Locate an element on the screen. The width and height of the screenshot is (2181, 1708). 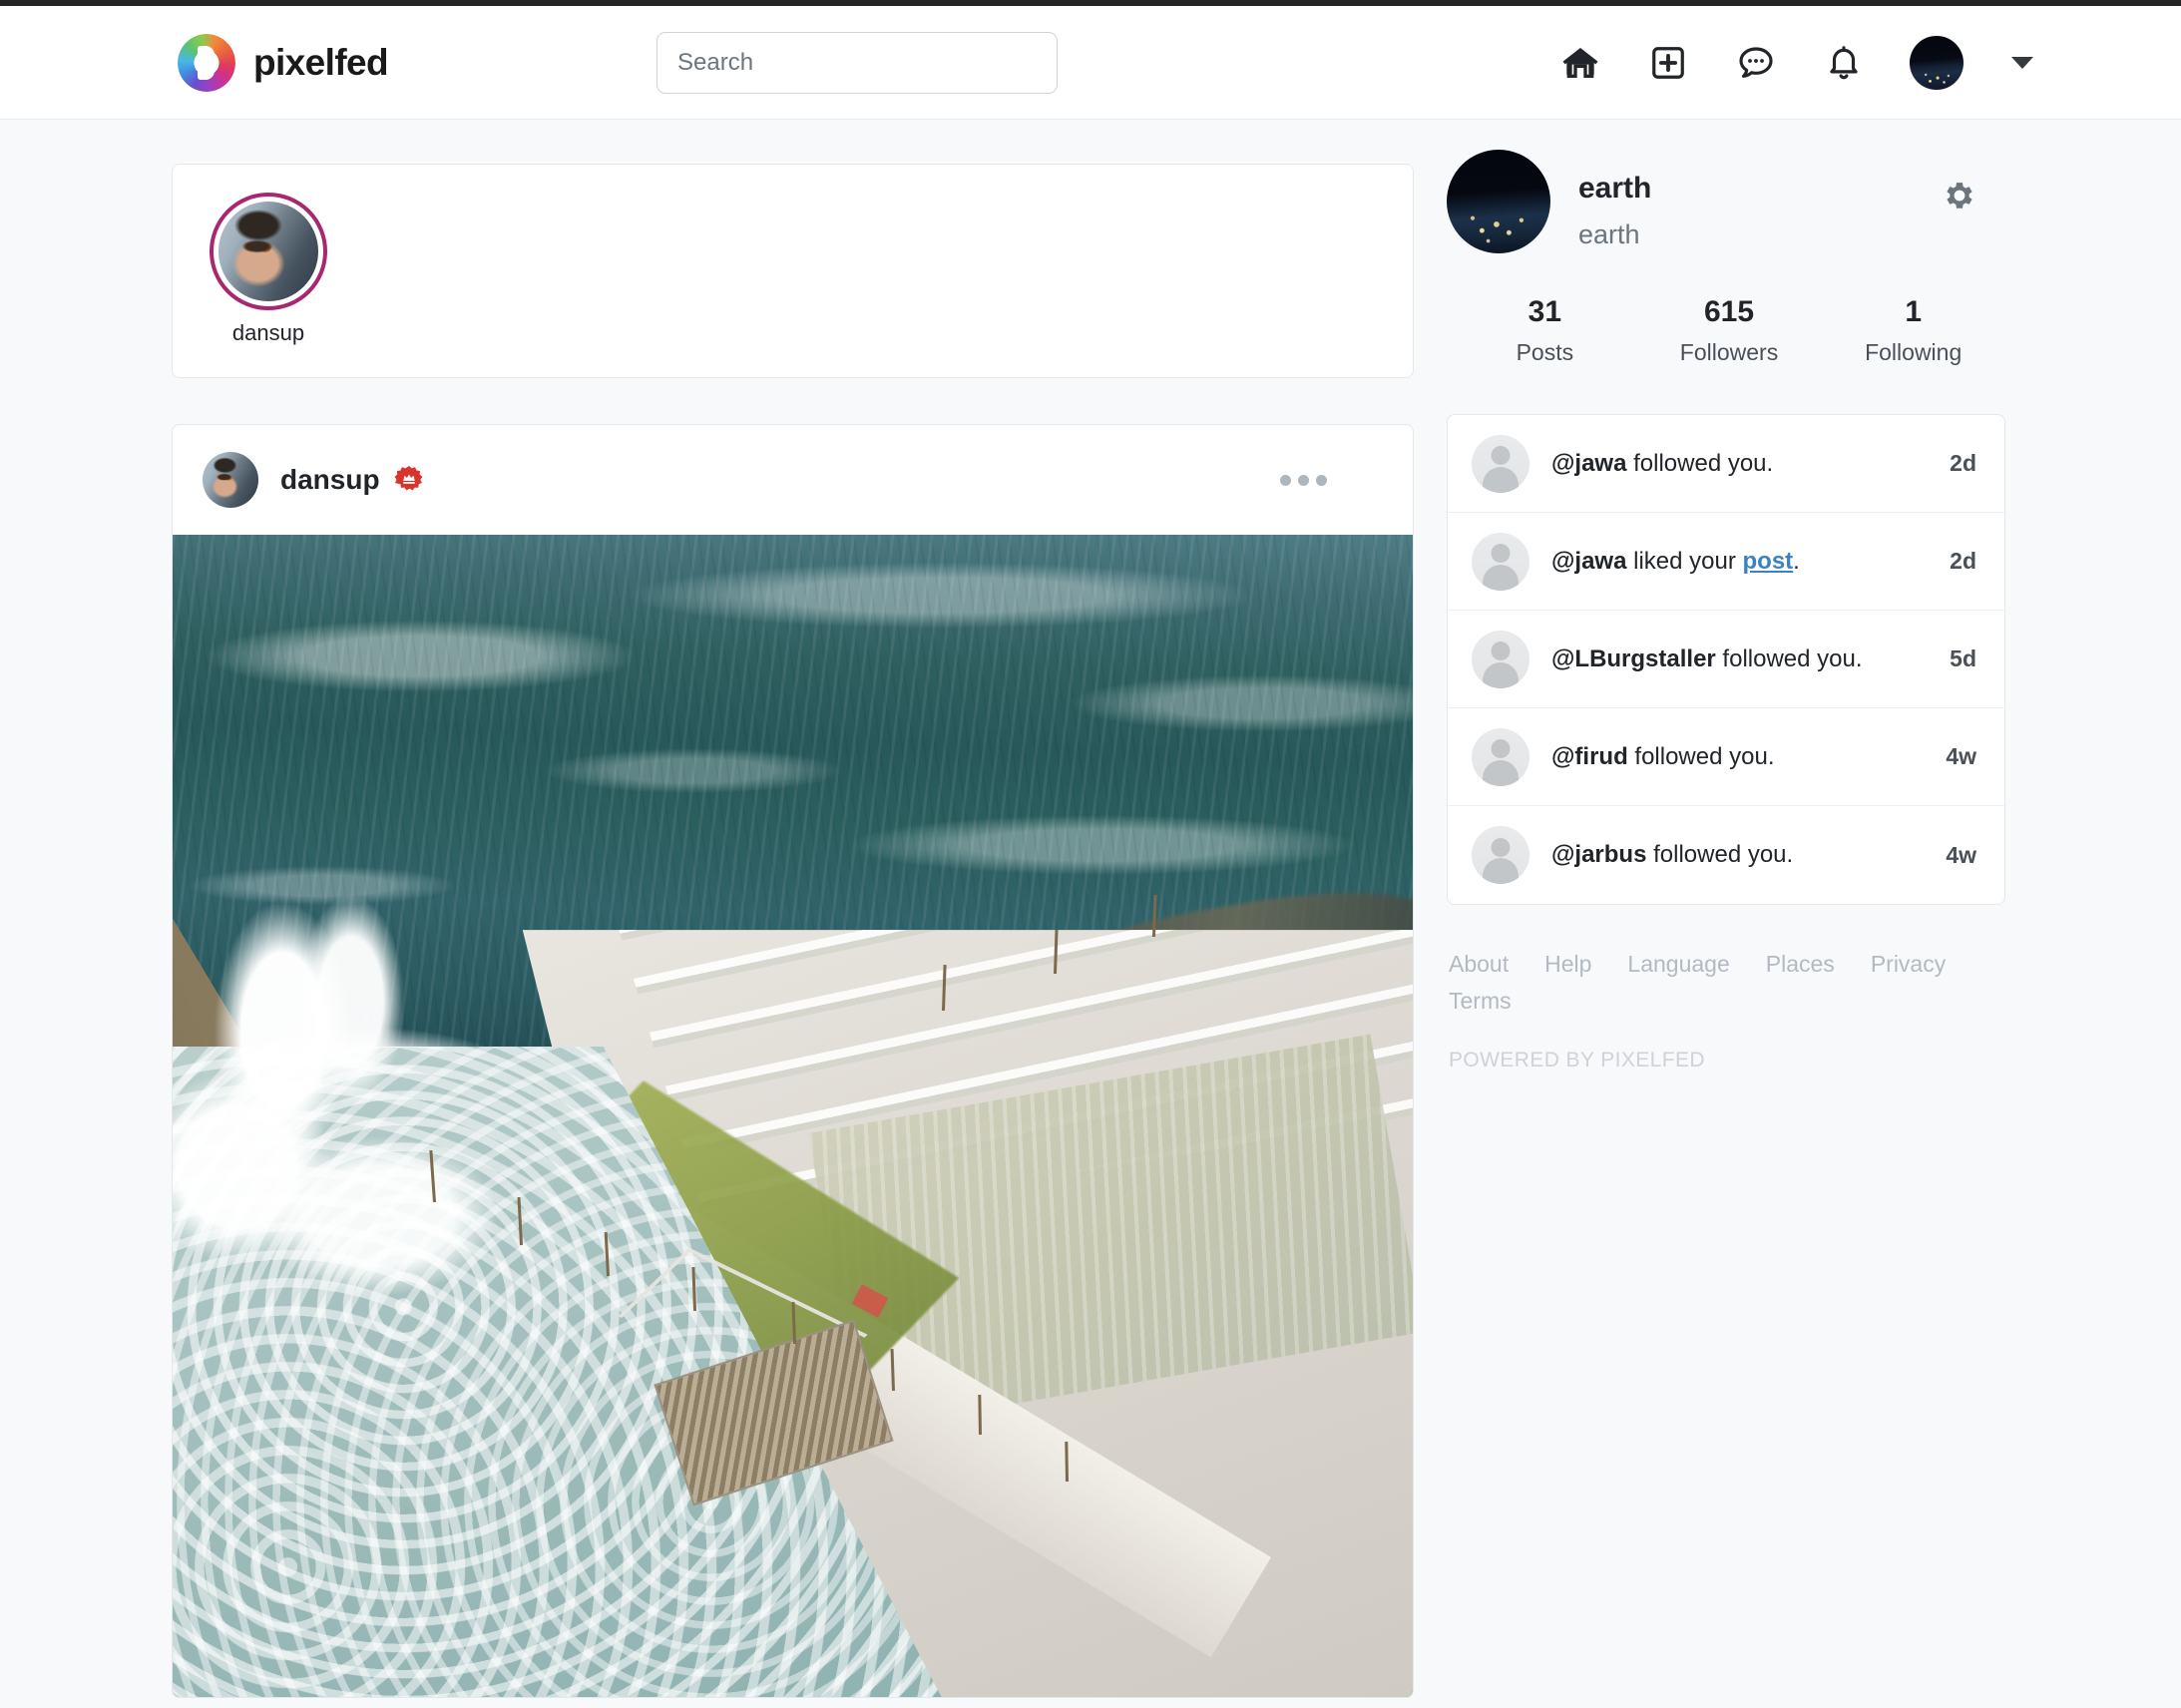
post-header: dansup is located at coordinates (793, 480).